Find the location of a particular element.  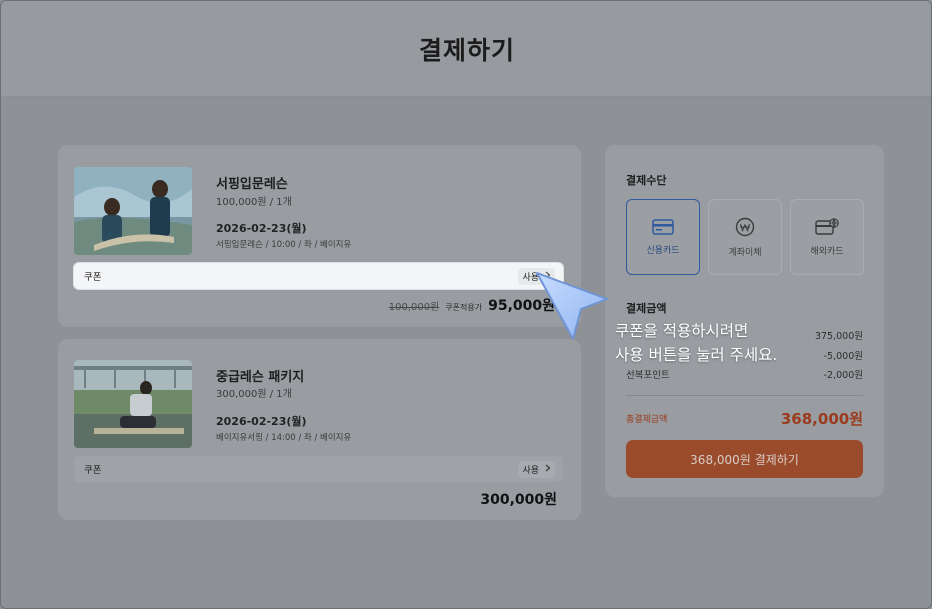

reservation-detail: 베이지유서핑 / 14:00 / 좌 / 베이지유 is located at coordinates (284, 438).